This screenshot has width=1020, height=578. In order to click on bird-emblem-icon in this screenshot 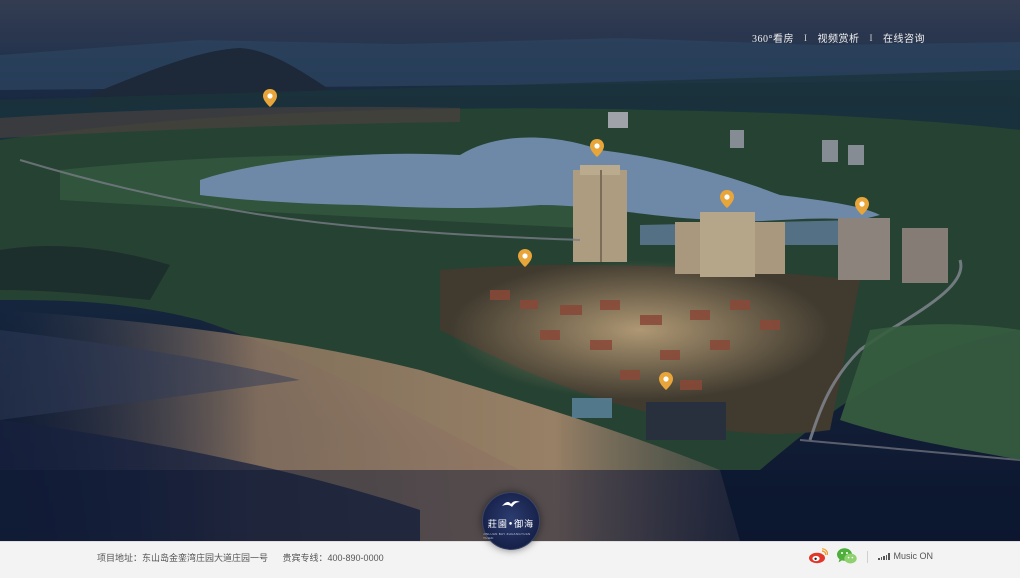, I will do `click(511, 503)`.